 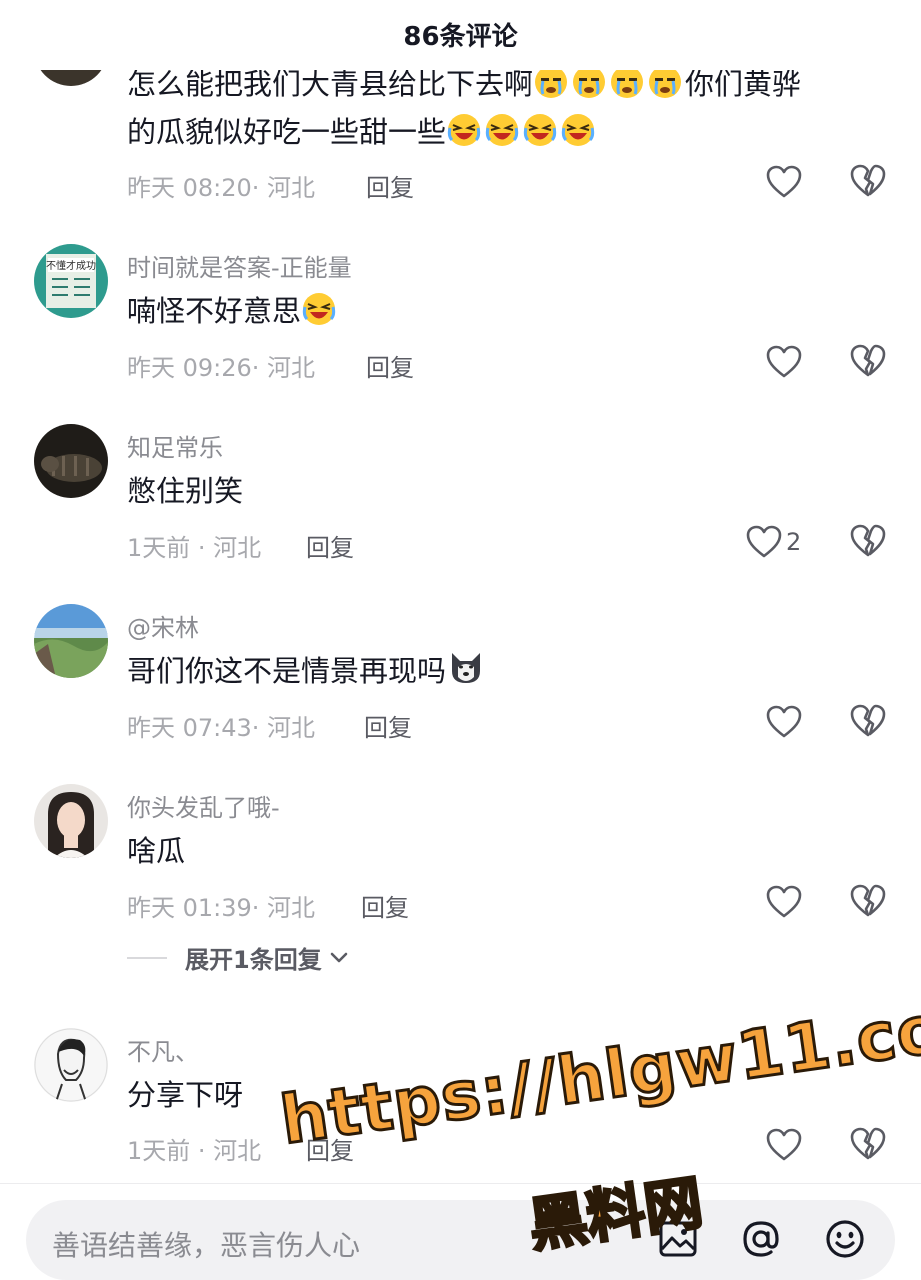 What do you see at coordinates (794, 542) in the screenshot?
I see `like-count: 2` at bounding box center [794, 542].